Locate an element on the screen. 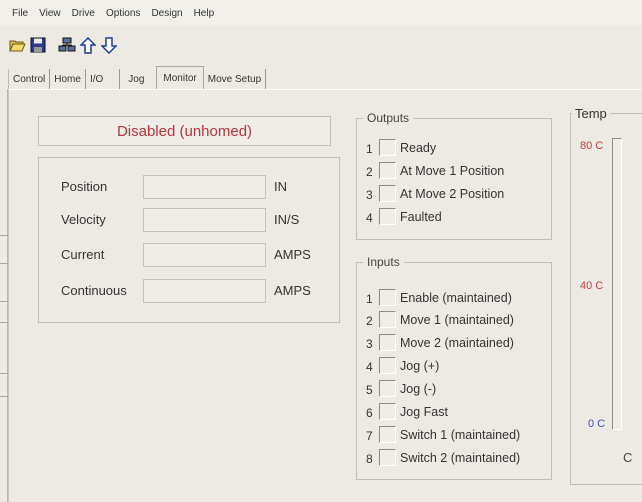  input-label: Jog (-) is located at coordinates (418, 389).